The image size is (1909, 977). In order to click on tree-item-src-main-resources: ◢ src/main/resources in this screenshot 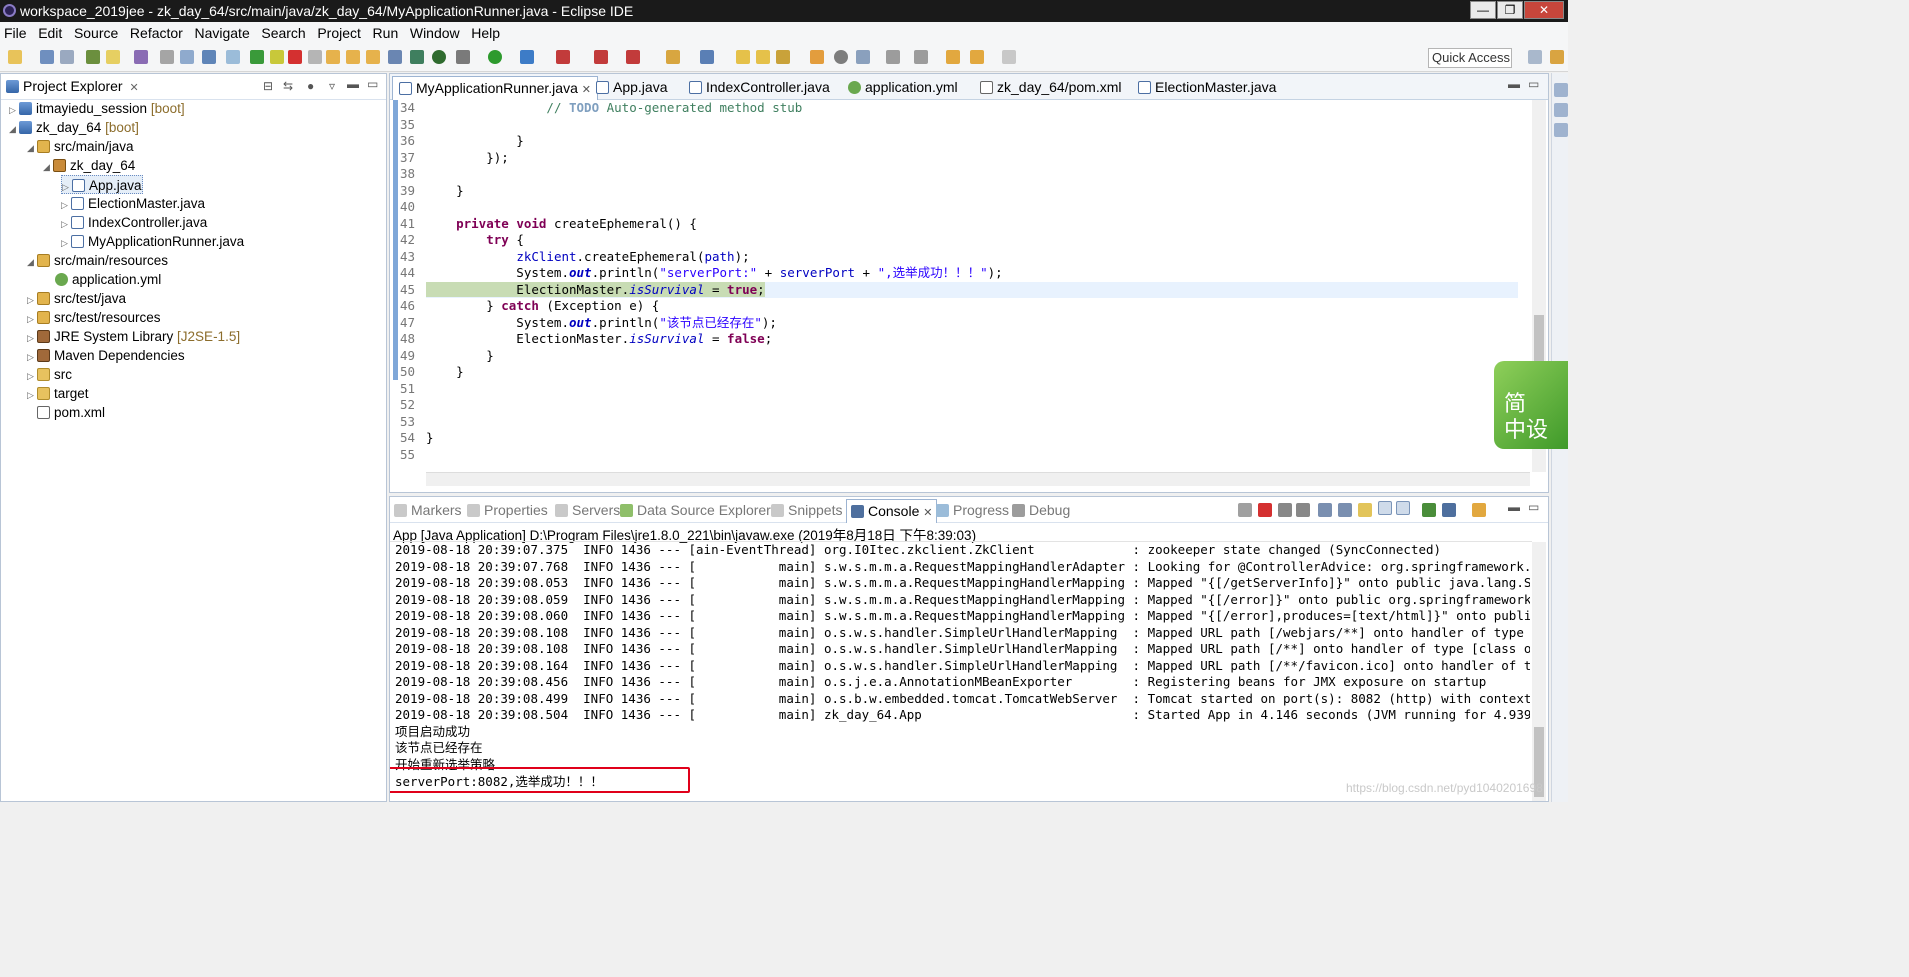, I will do `click(97, 260)`.